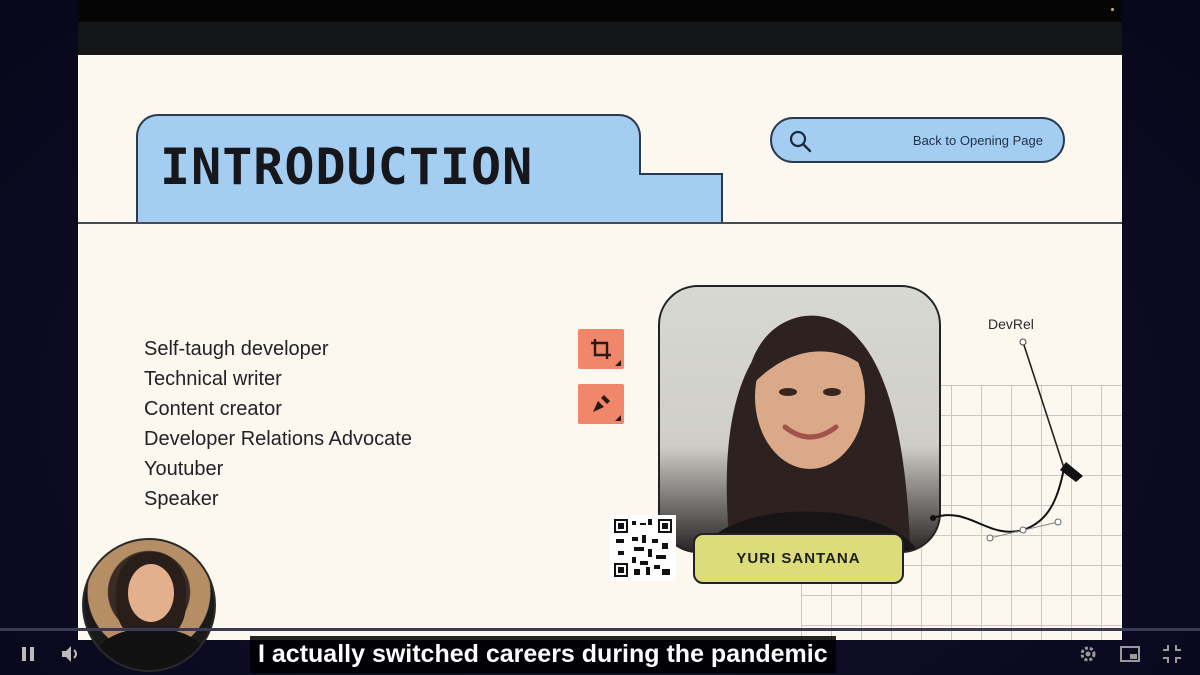 The image size is (1200, 675). I want to click on pen-curve-illustration, so click(1006, 440).